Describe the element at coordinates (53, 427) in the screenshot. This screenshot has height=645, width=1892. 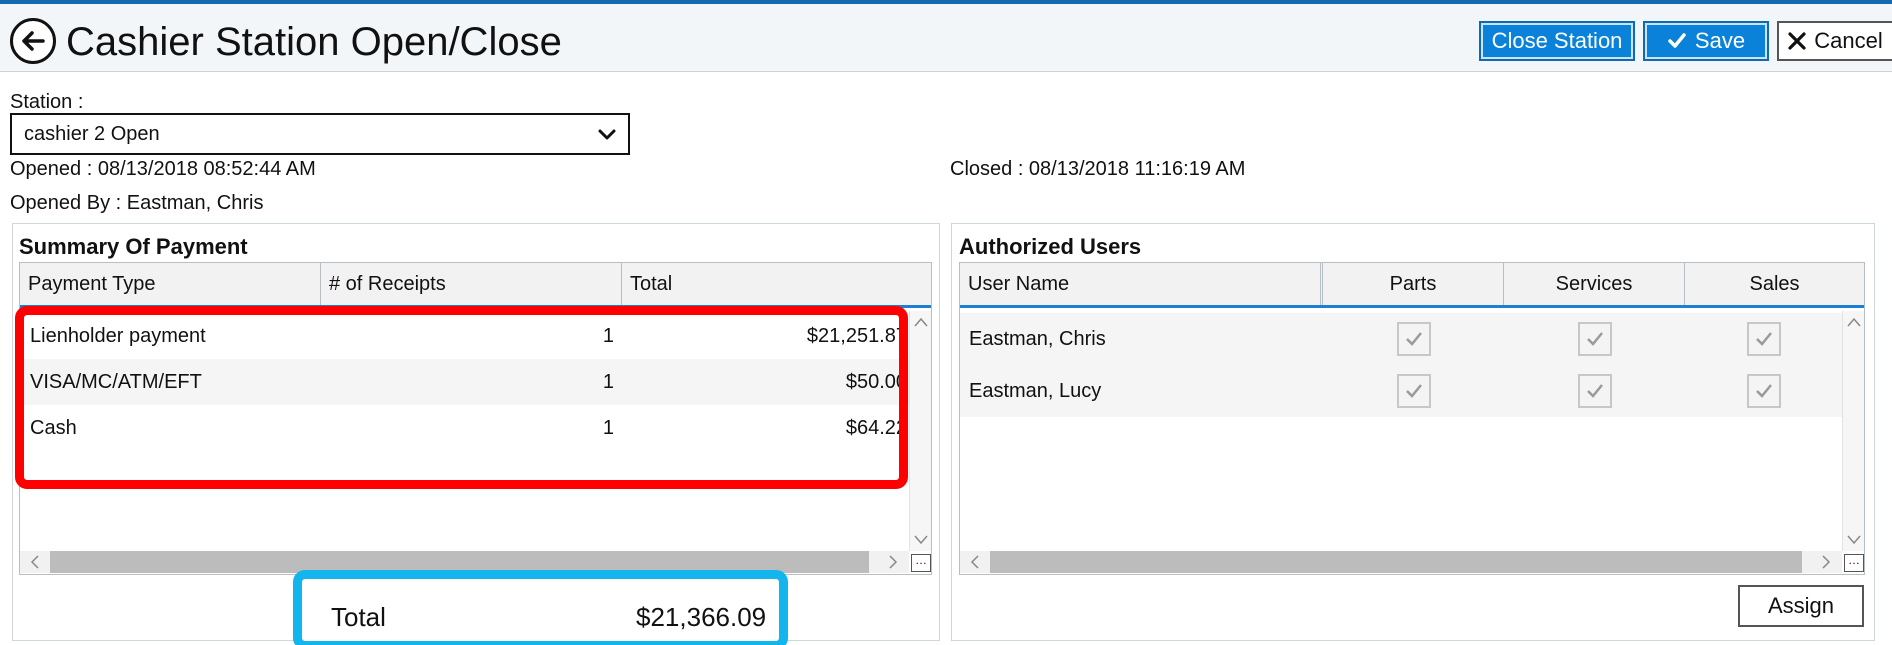
I see `cell-payment-type: Cash` at that location.